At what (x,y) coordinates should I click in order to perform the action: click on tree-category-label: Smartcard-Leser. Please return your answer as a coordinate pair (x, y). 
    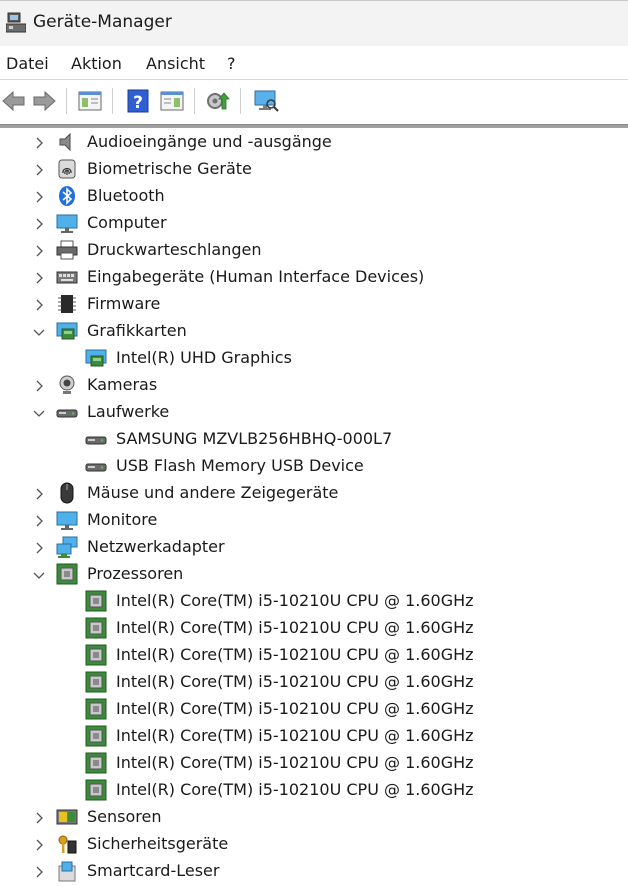
    Looking at the image, I should click on (153, 870).